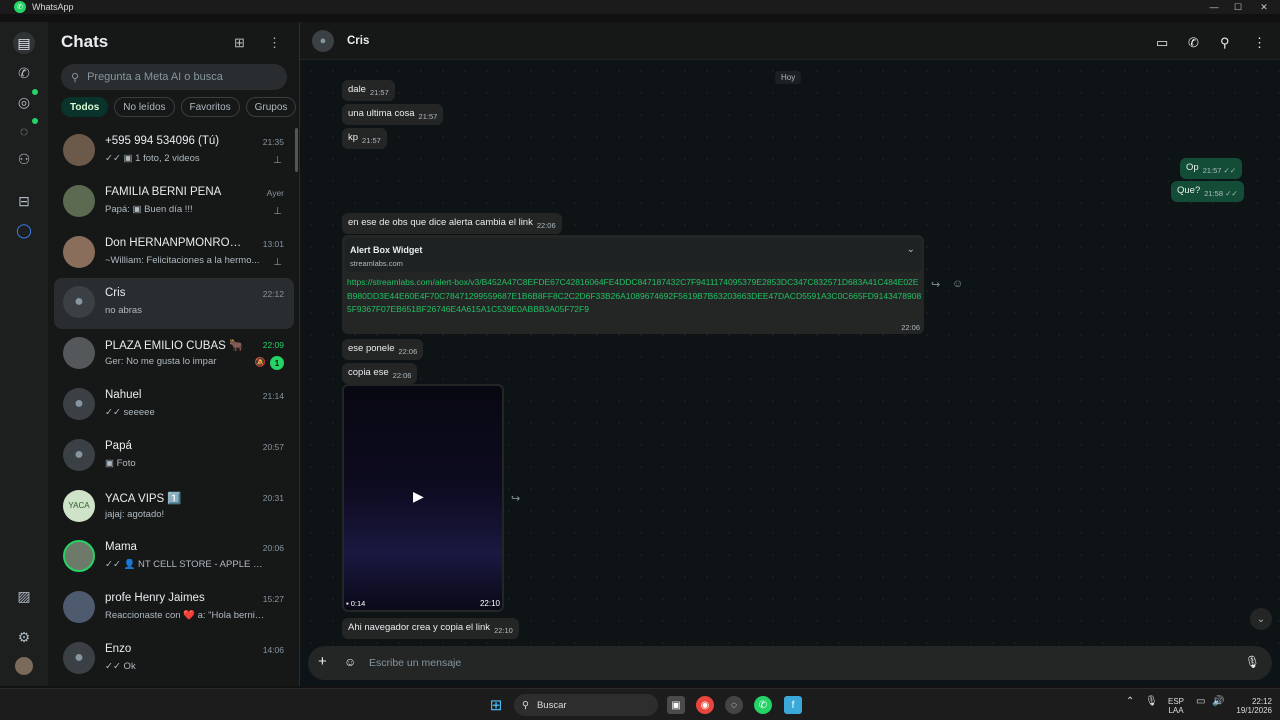  I want to click on app-f-icon: f, so click(793, 705).